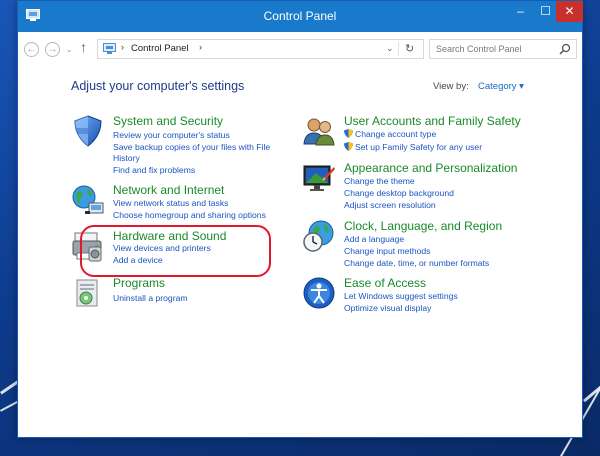  Describe the element at coordinates (432, 121) in the screenshot. I see `category-title-user-accounts: User Accounts and Family Safety` at that location.